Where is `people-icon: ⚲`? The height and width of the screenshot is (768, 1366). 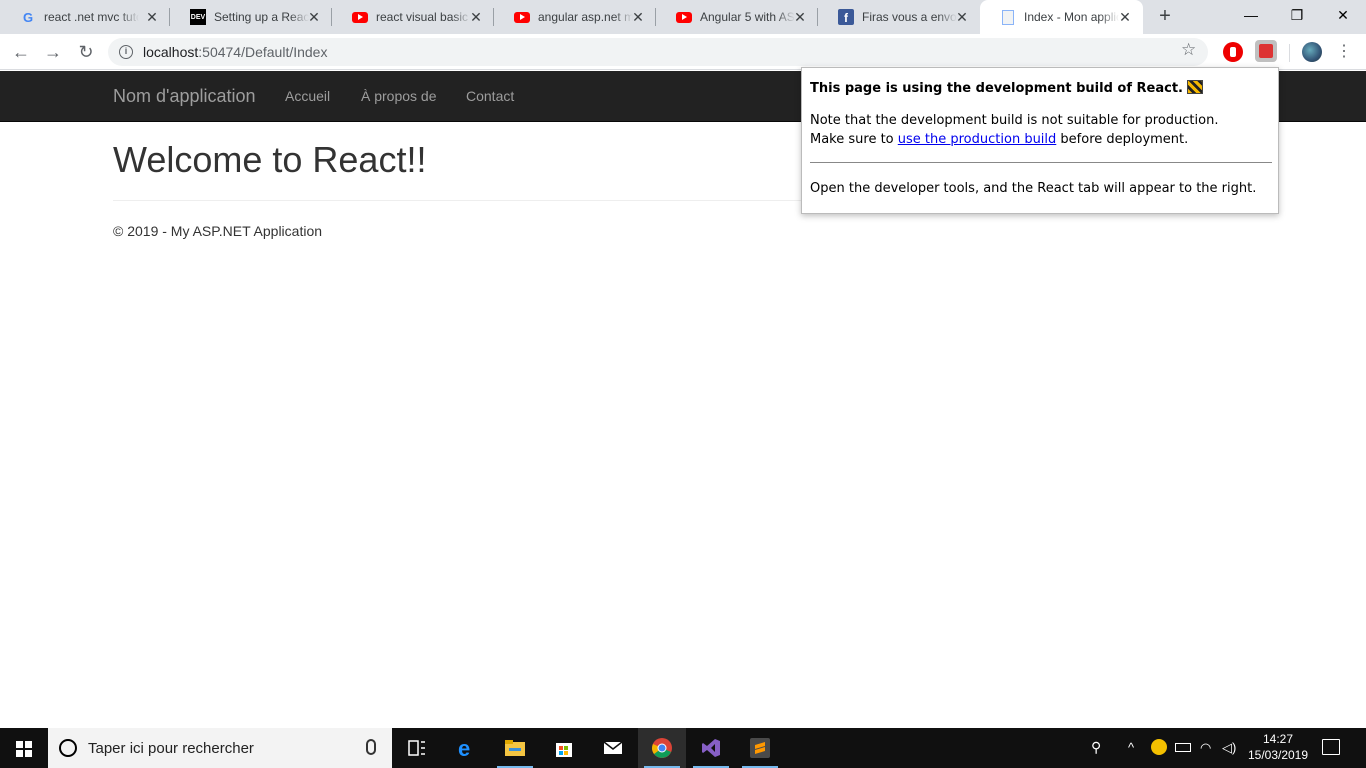
people-icon: ⚲ is located at coordinates (1096, 747).